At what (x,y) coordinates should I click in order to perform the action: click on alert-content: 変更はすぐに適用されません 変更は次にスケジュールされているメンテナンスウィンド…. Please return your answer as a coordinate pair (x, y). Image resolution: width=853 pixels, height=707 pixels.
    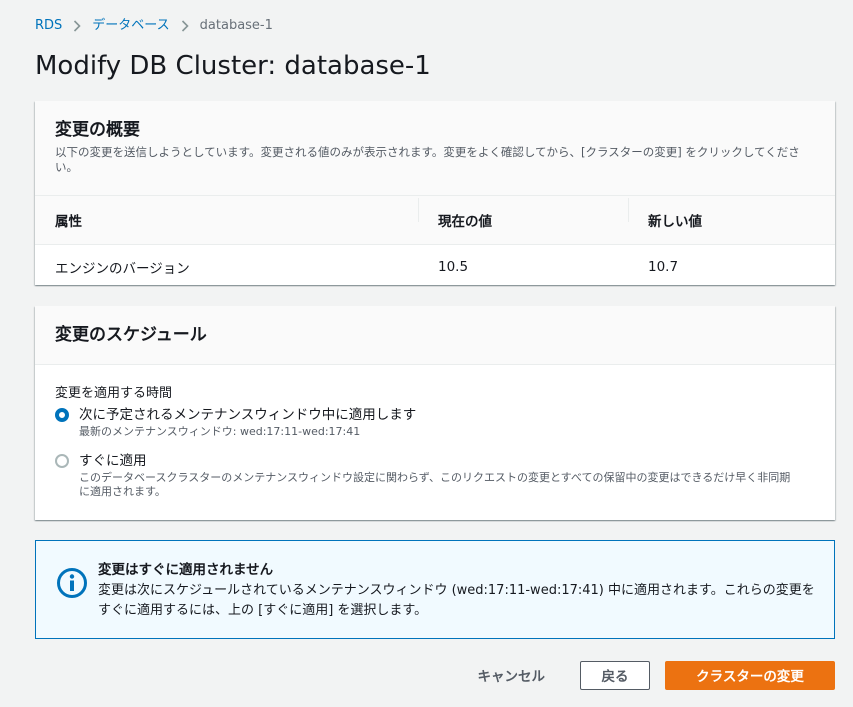
    Looking at the image, I should click on (458, 599).